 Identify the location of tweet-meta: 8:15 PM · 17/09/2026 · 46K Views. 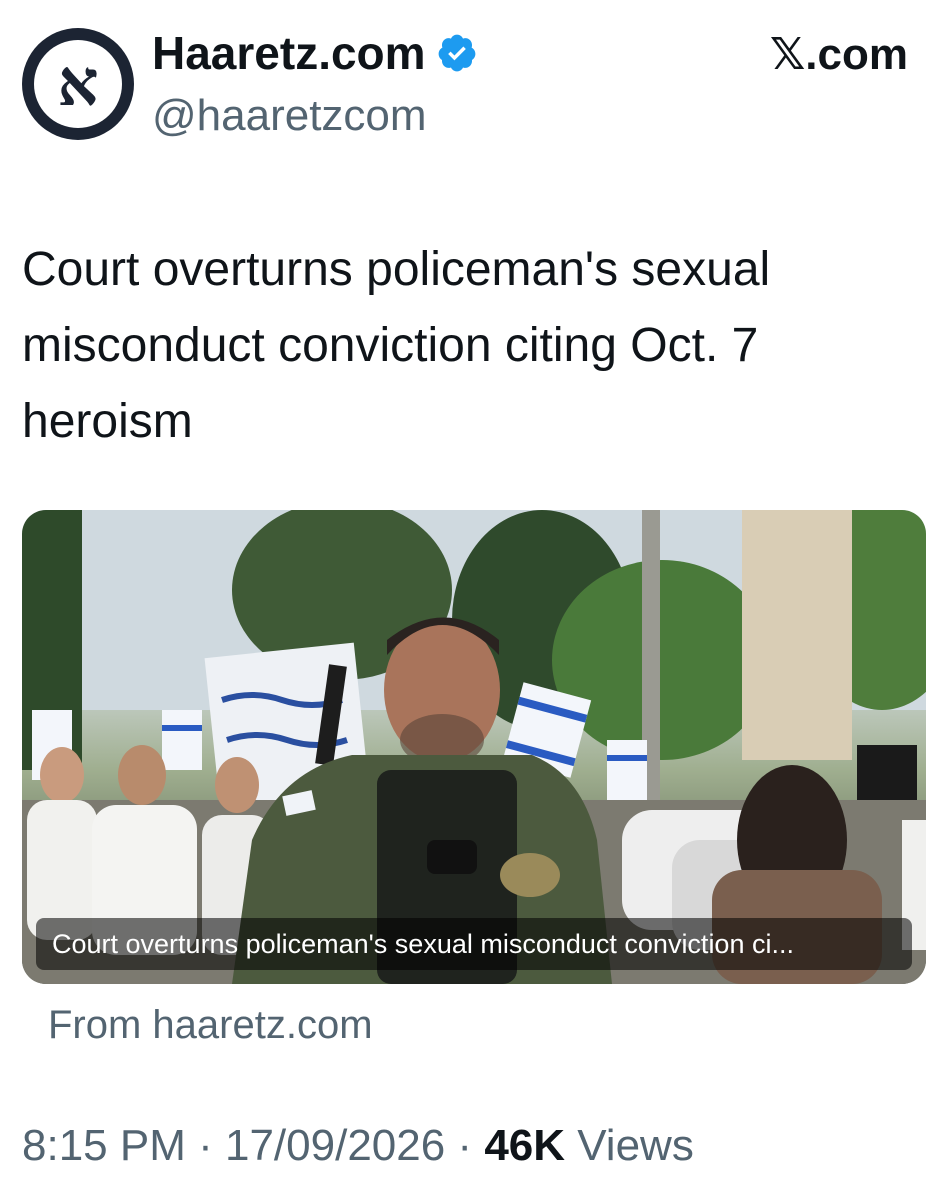
(358, 1146).